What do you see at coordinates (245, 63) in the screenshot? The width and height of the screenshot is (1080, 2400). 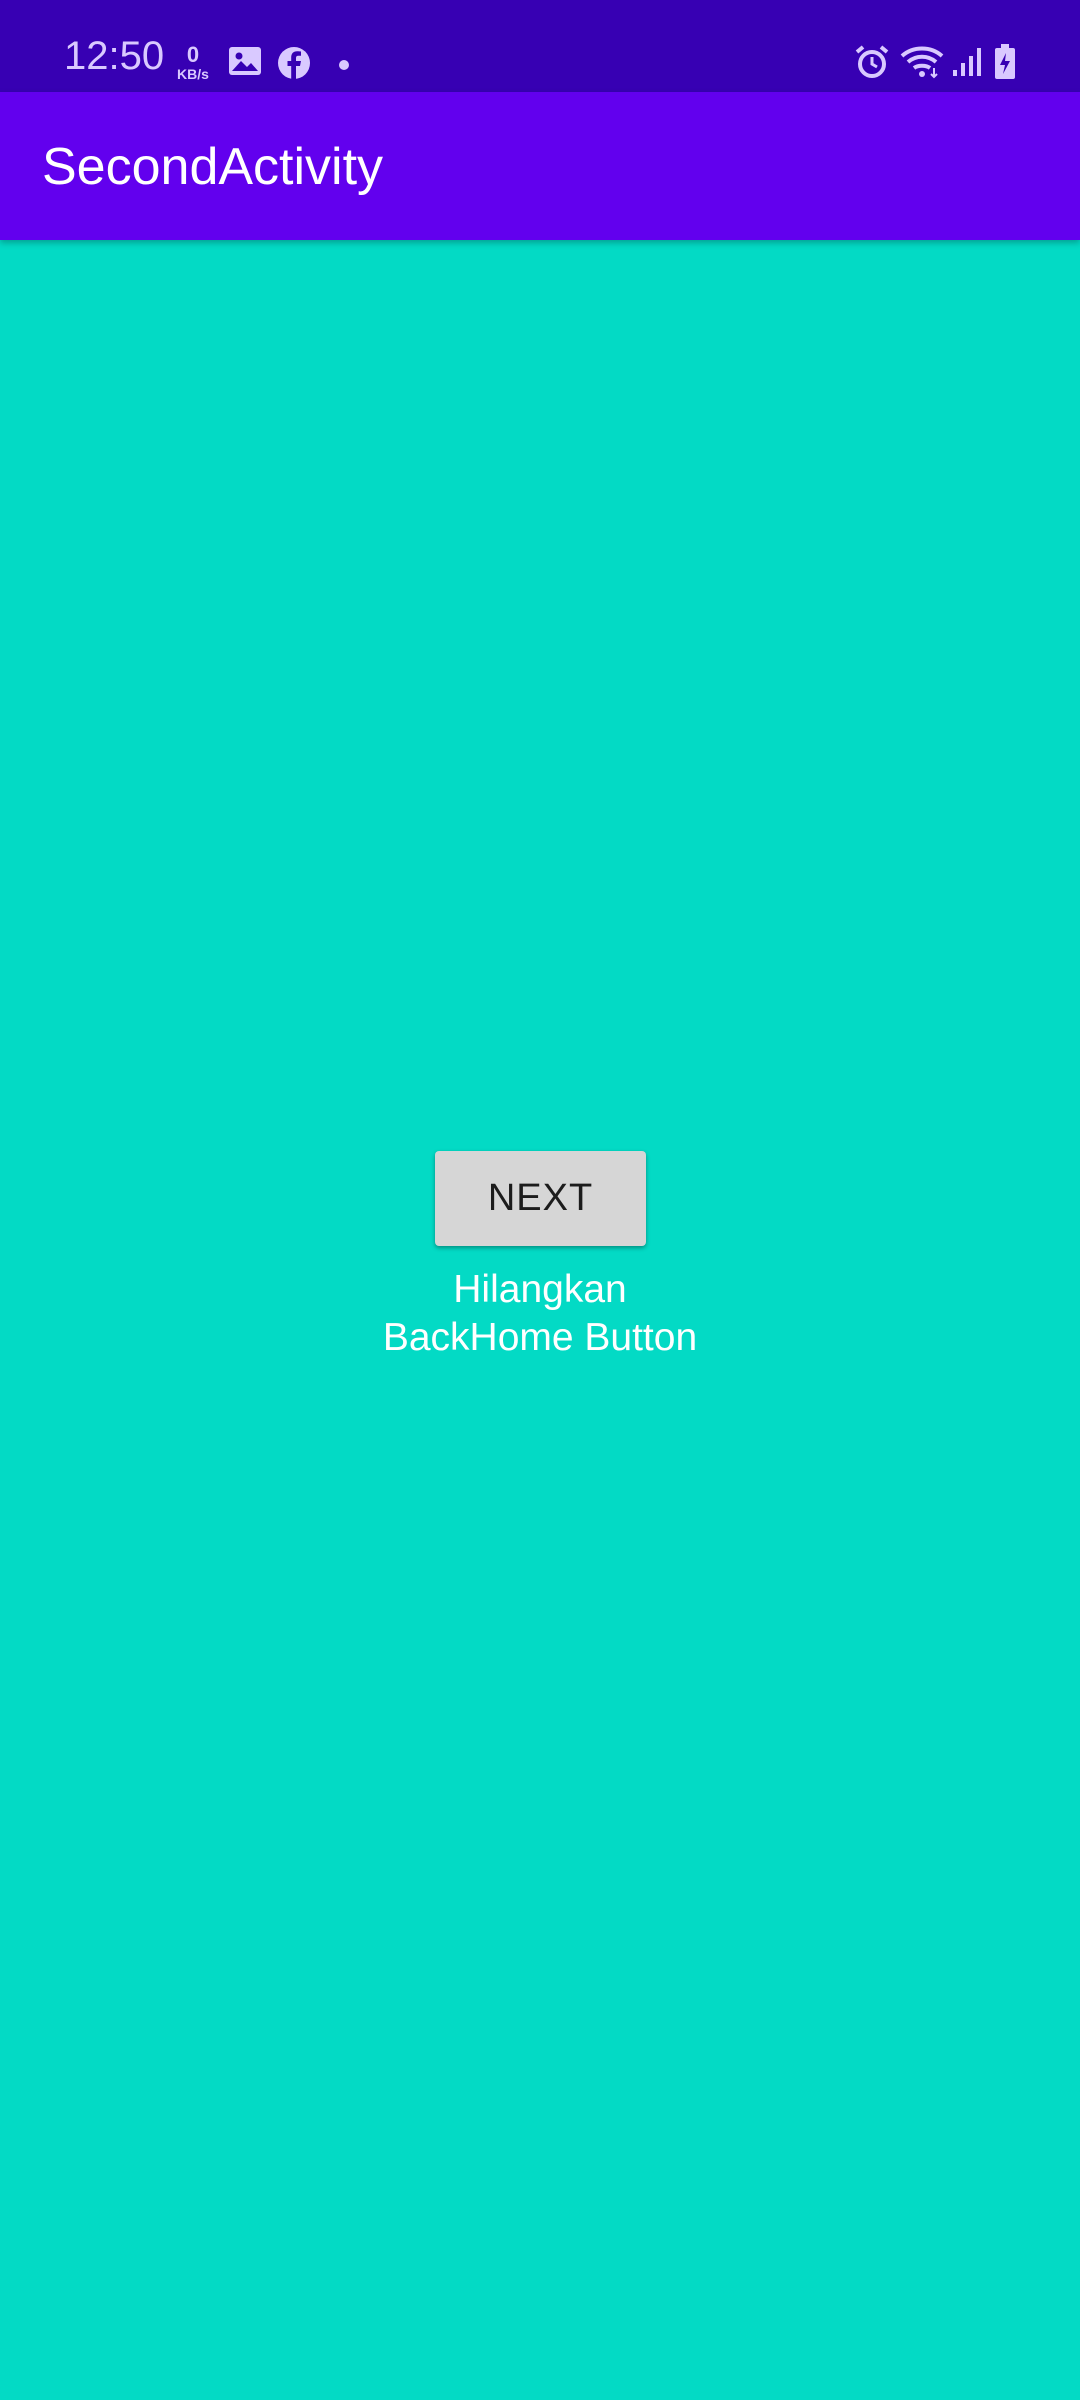 I see `gallery-icon` at bounding box center [245, 63].